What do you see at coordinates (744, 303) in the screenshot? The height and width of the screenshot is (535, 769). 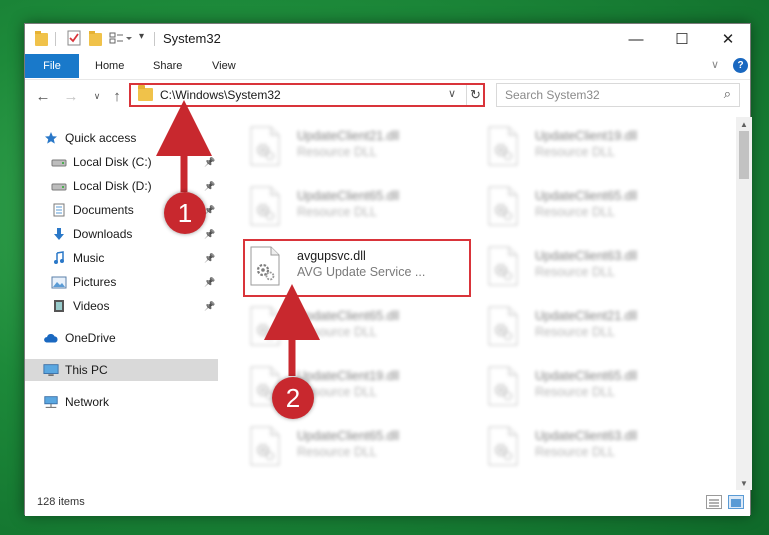 I see `vertical-scrollbar: ▲ ▼` at bounding box center [744, 303].